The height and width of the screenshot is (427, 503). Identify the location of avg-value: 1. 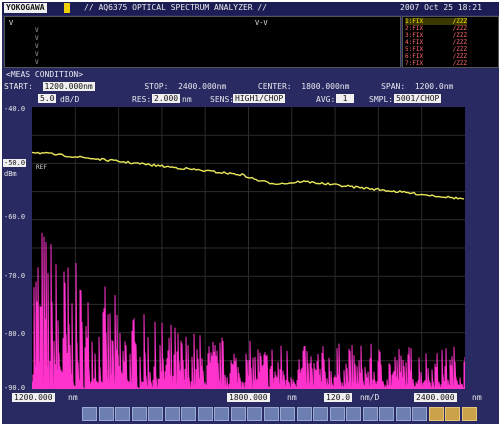
(345, 98).